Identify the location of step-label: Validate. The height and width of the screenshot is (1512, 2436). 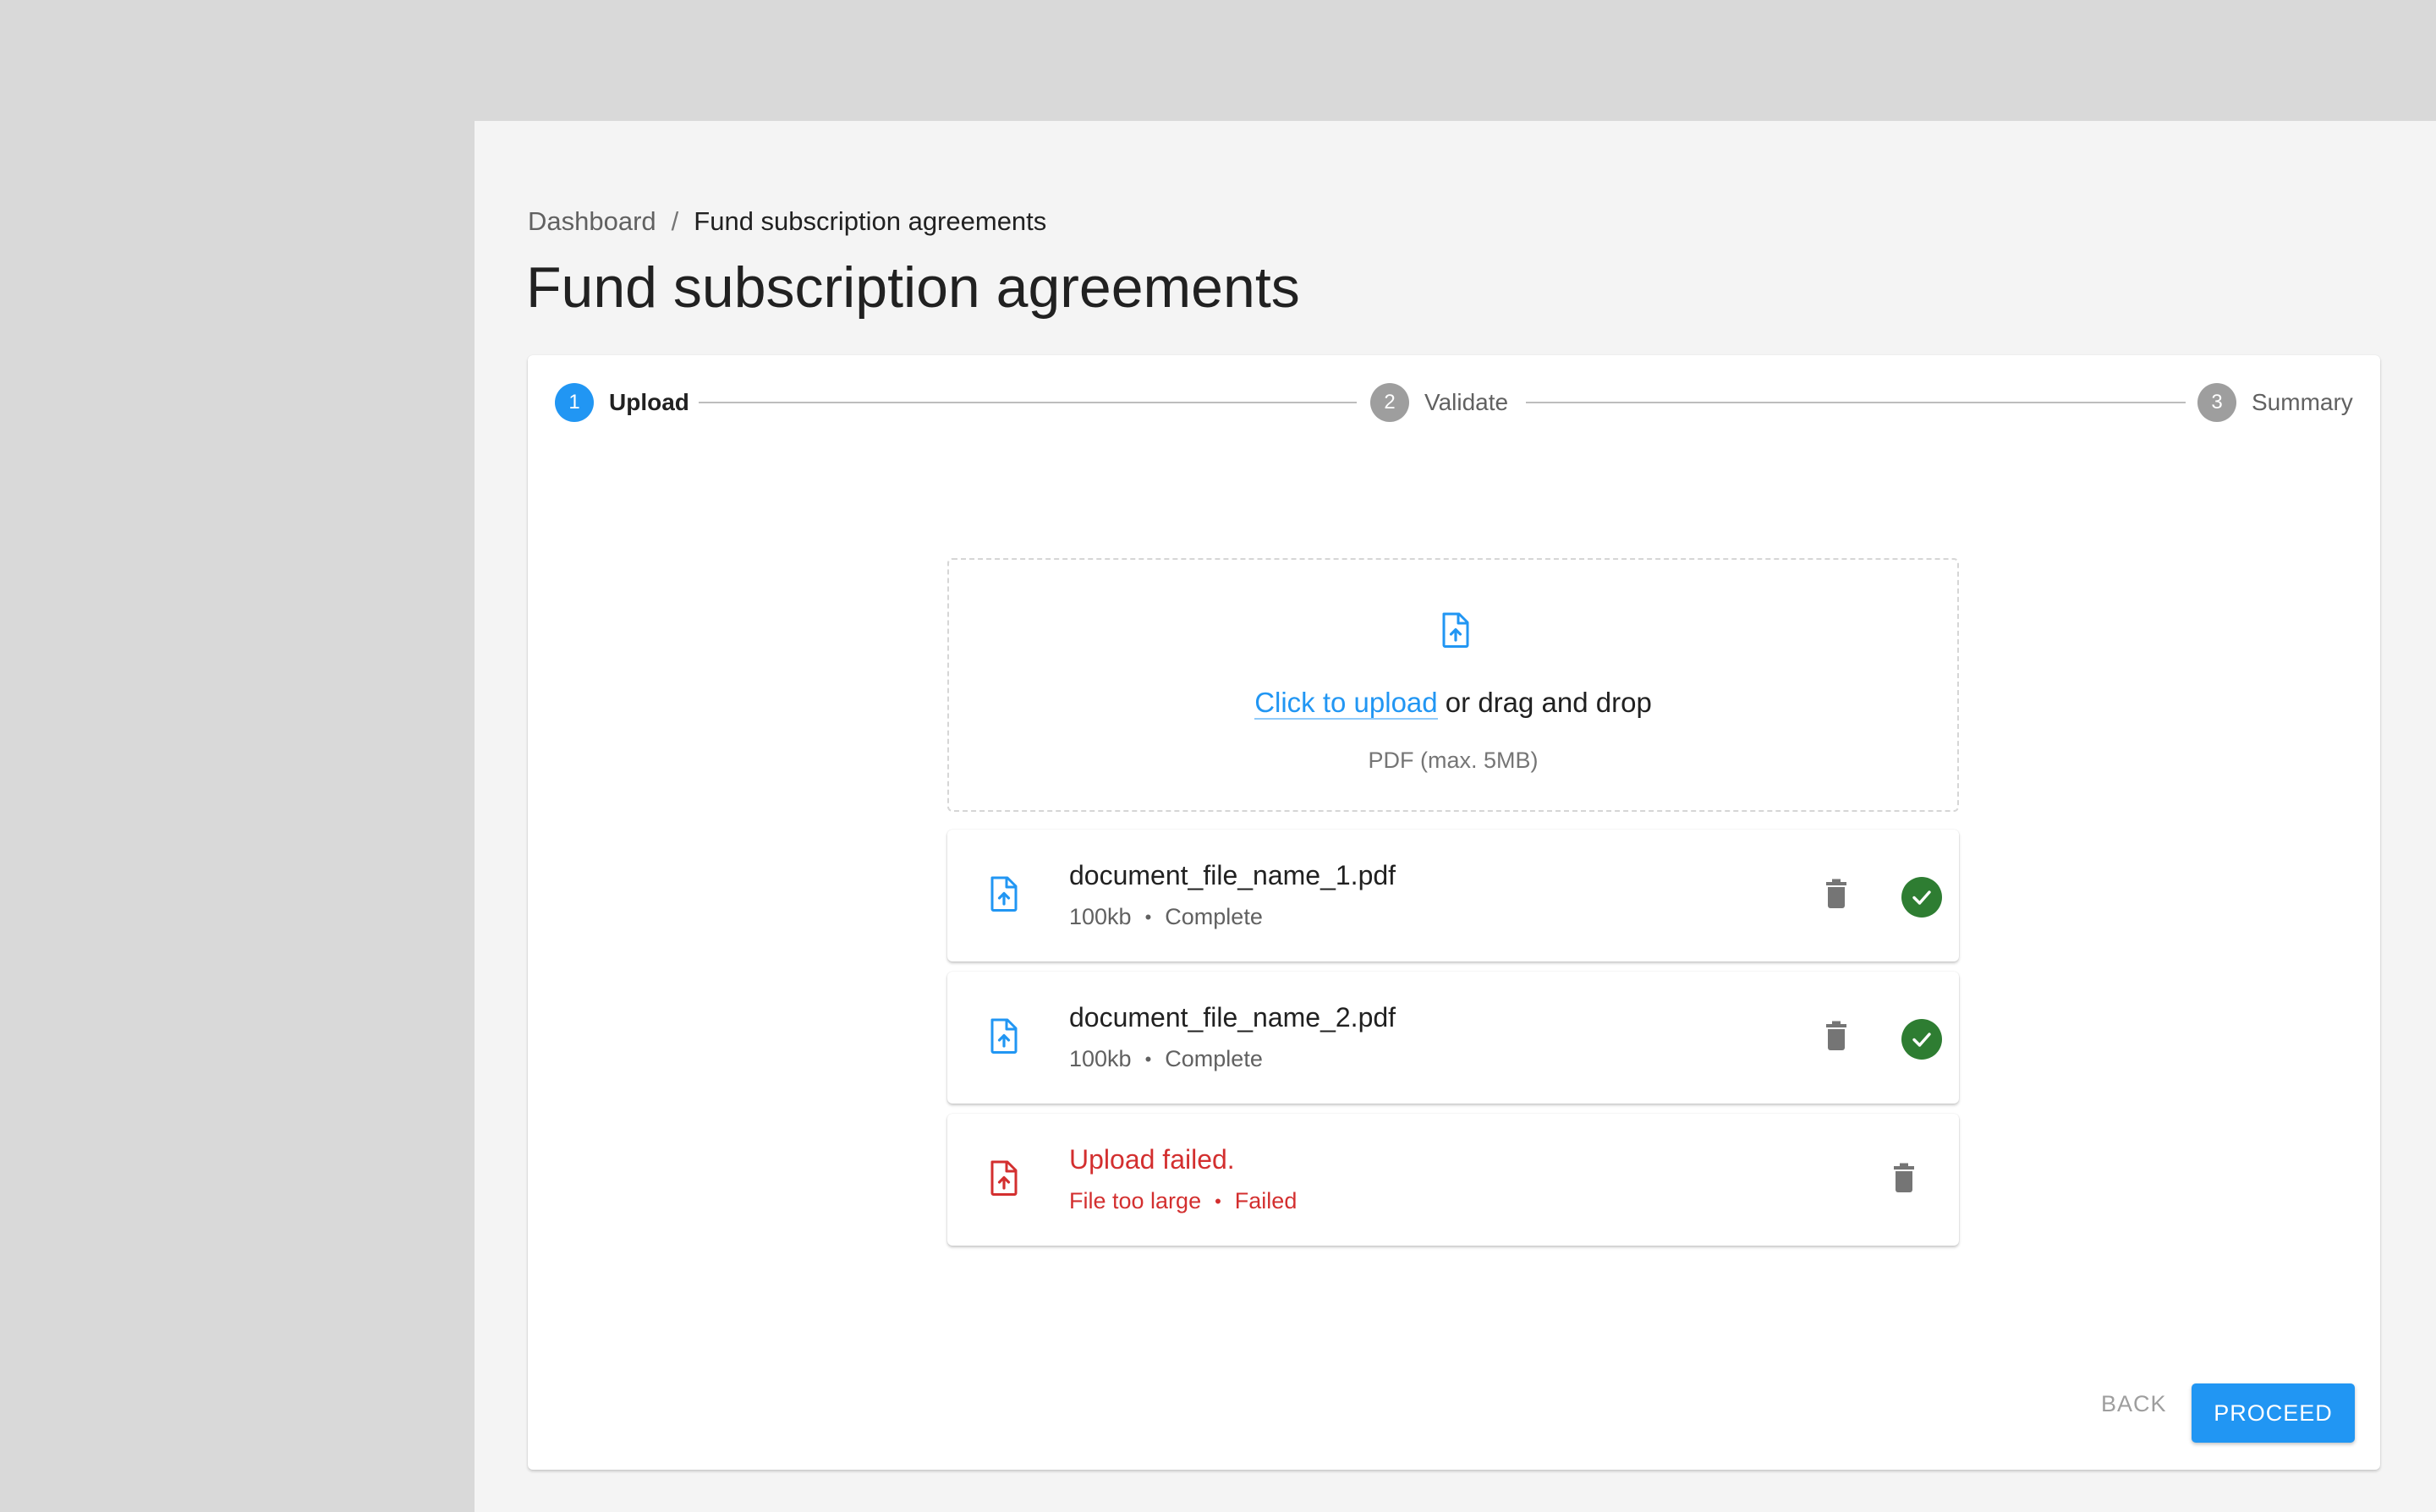
(1467, 402).